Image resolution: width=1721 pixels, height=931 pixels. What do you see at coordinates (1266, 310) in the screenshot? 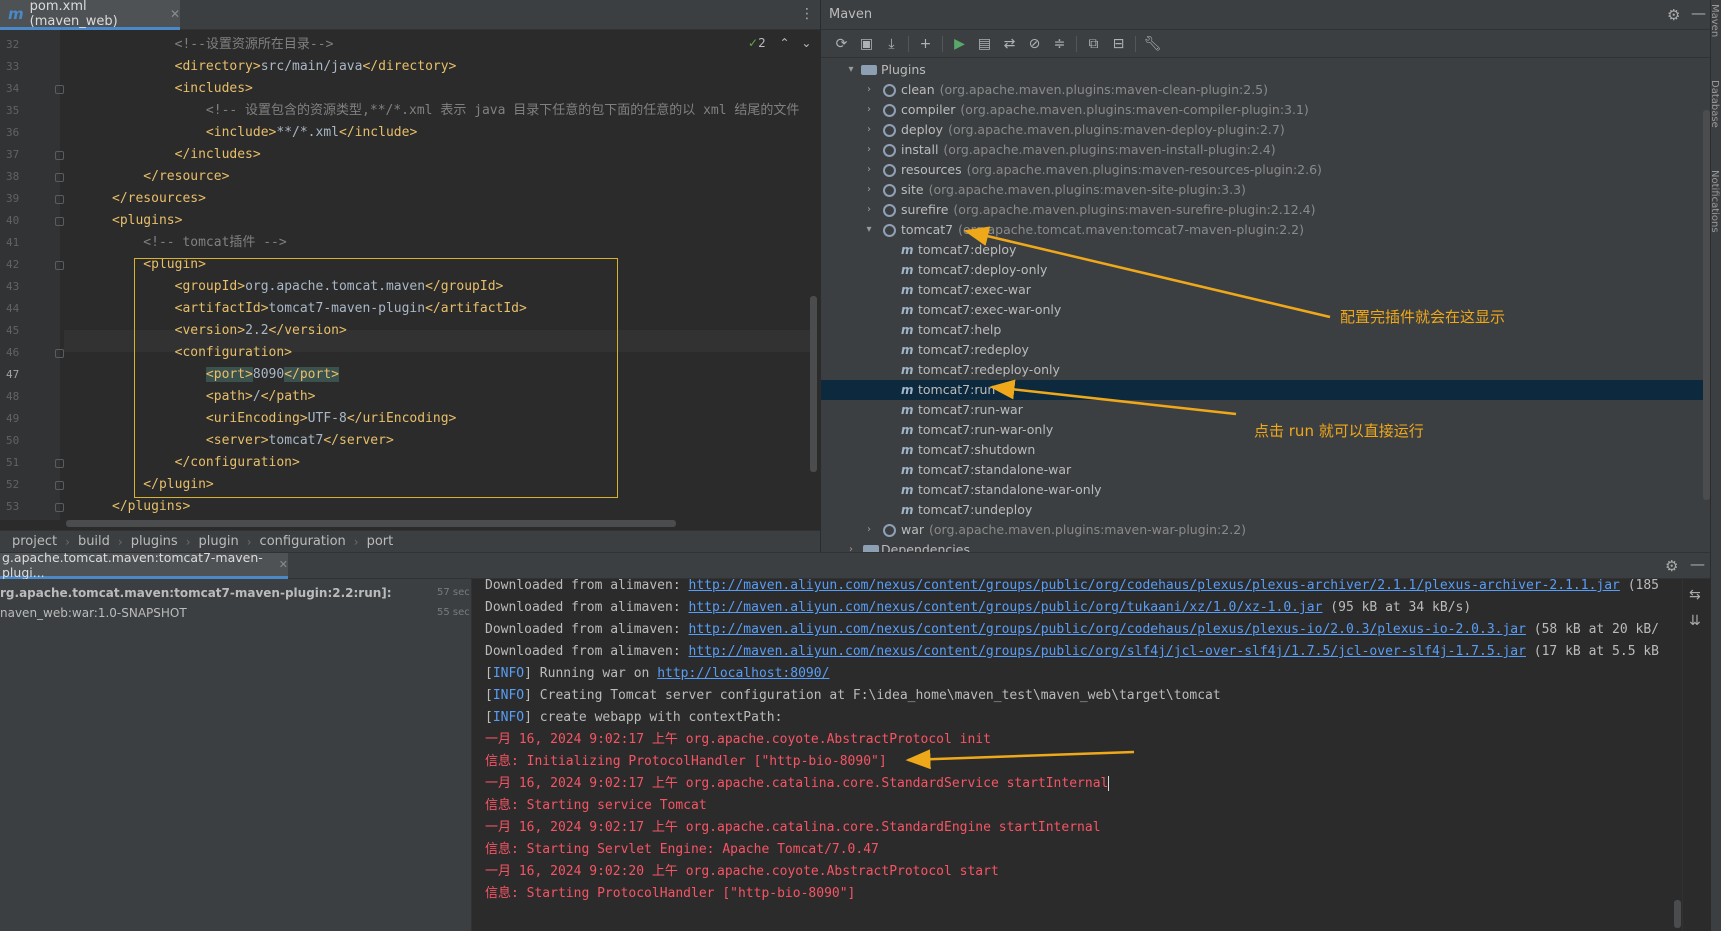
I see `tree-goal-tomcat7-exec-war-only: m tomcat7:exec-war-only` at bounding box center [1266, 310].